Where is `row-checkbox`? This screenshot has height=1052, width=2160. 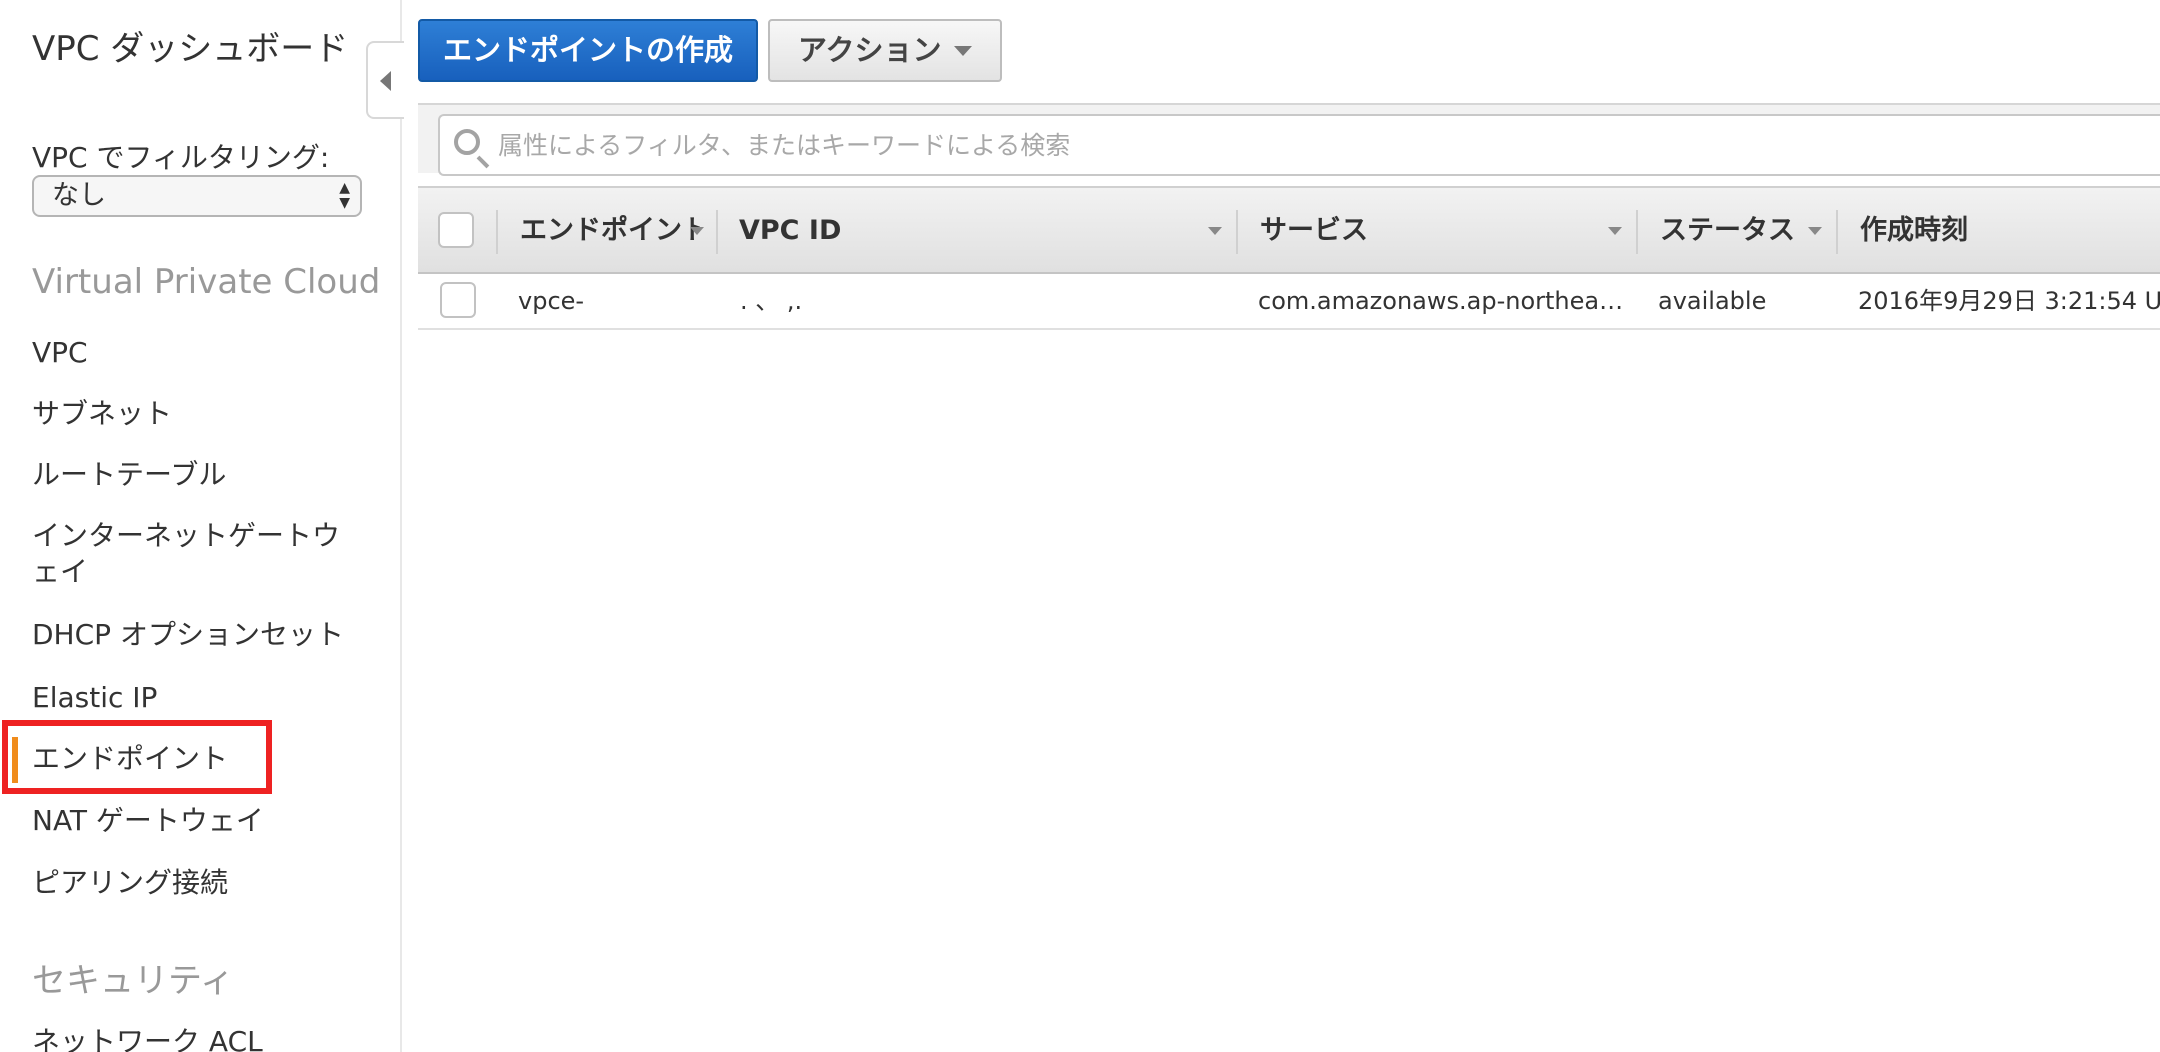 row-checkbox is located at coordinates (458, 300).